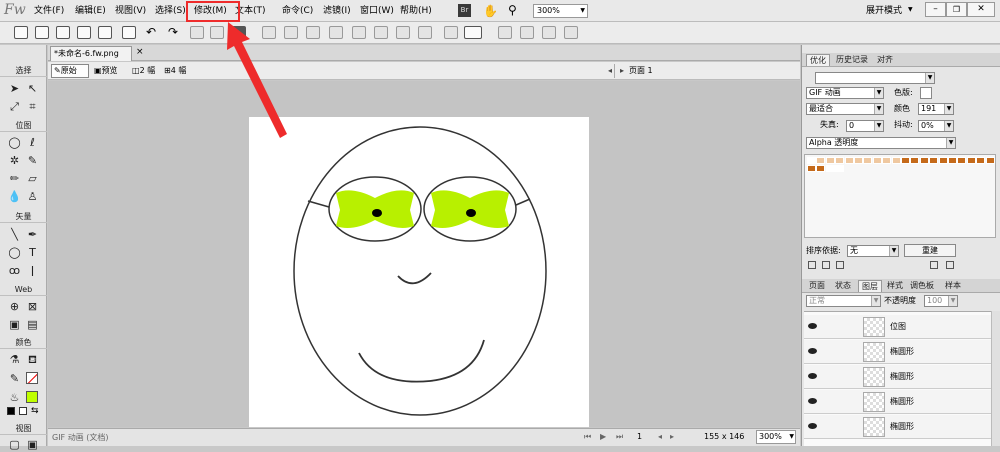 The image size is (1000, 452). I want to click on annotation-arrow-shape, so click(257, 80).